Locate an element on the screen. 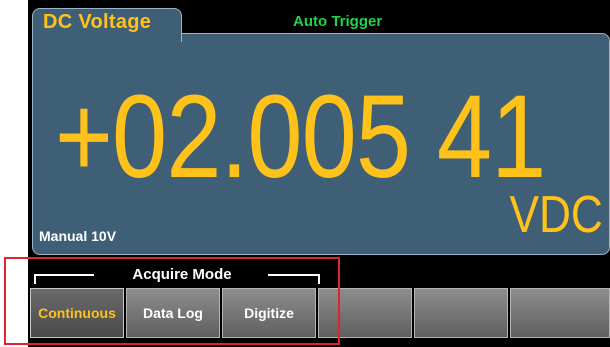 The height and width of the screenshot is (347, 610). softkey-digitize: Digitize is located at coordinates (269, 313).